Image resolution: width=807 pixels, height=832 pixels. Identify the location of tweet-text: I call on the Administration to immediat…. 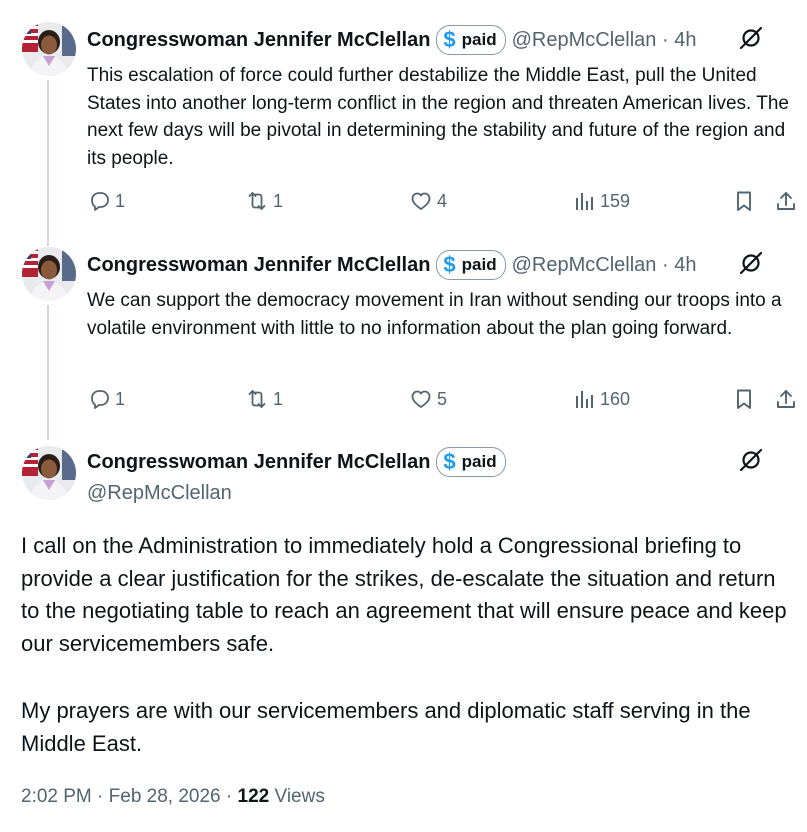
(404, 594).